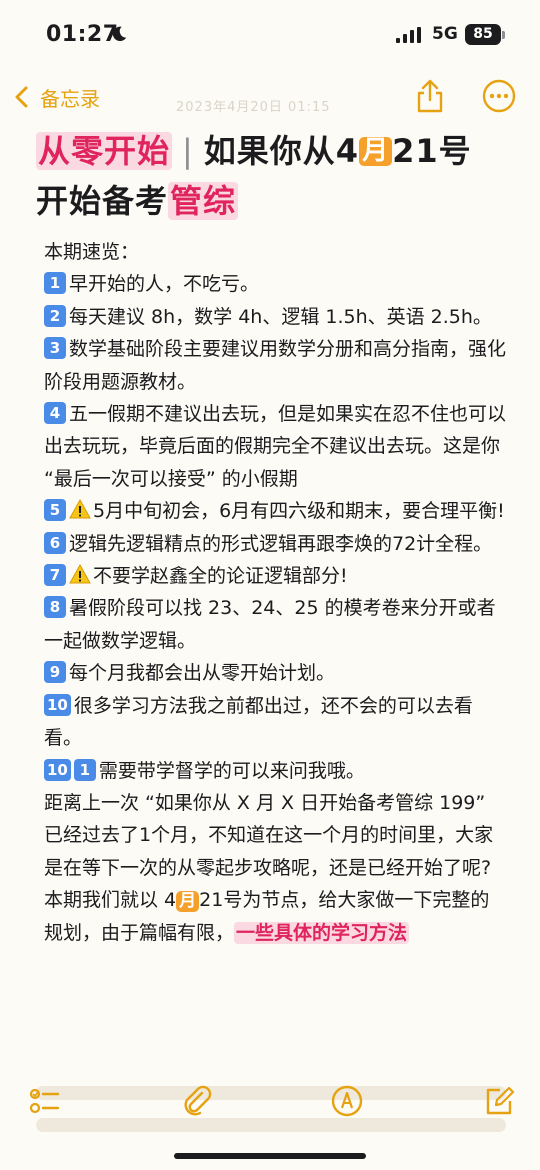 The width and height of the screenshot is (540, 1170). What do you see at coordinates (499, 96) in the screenshot?
I see `more-icon` at bounding box center [499, 96].